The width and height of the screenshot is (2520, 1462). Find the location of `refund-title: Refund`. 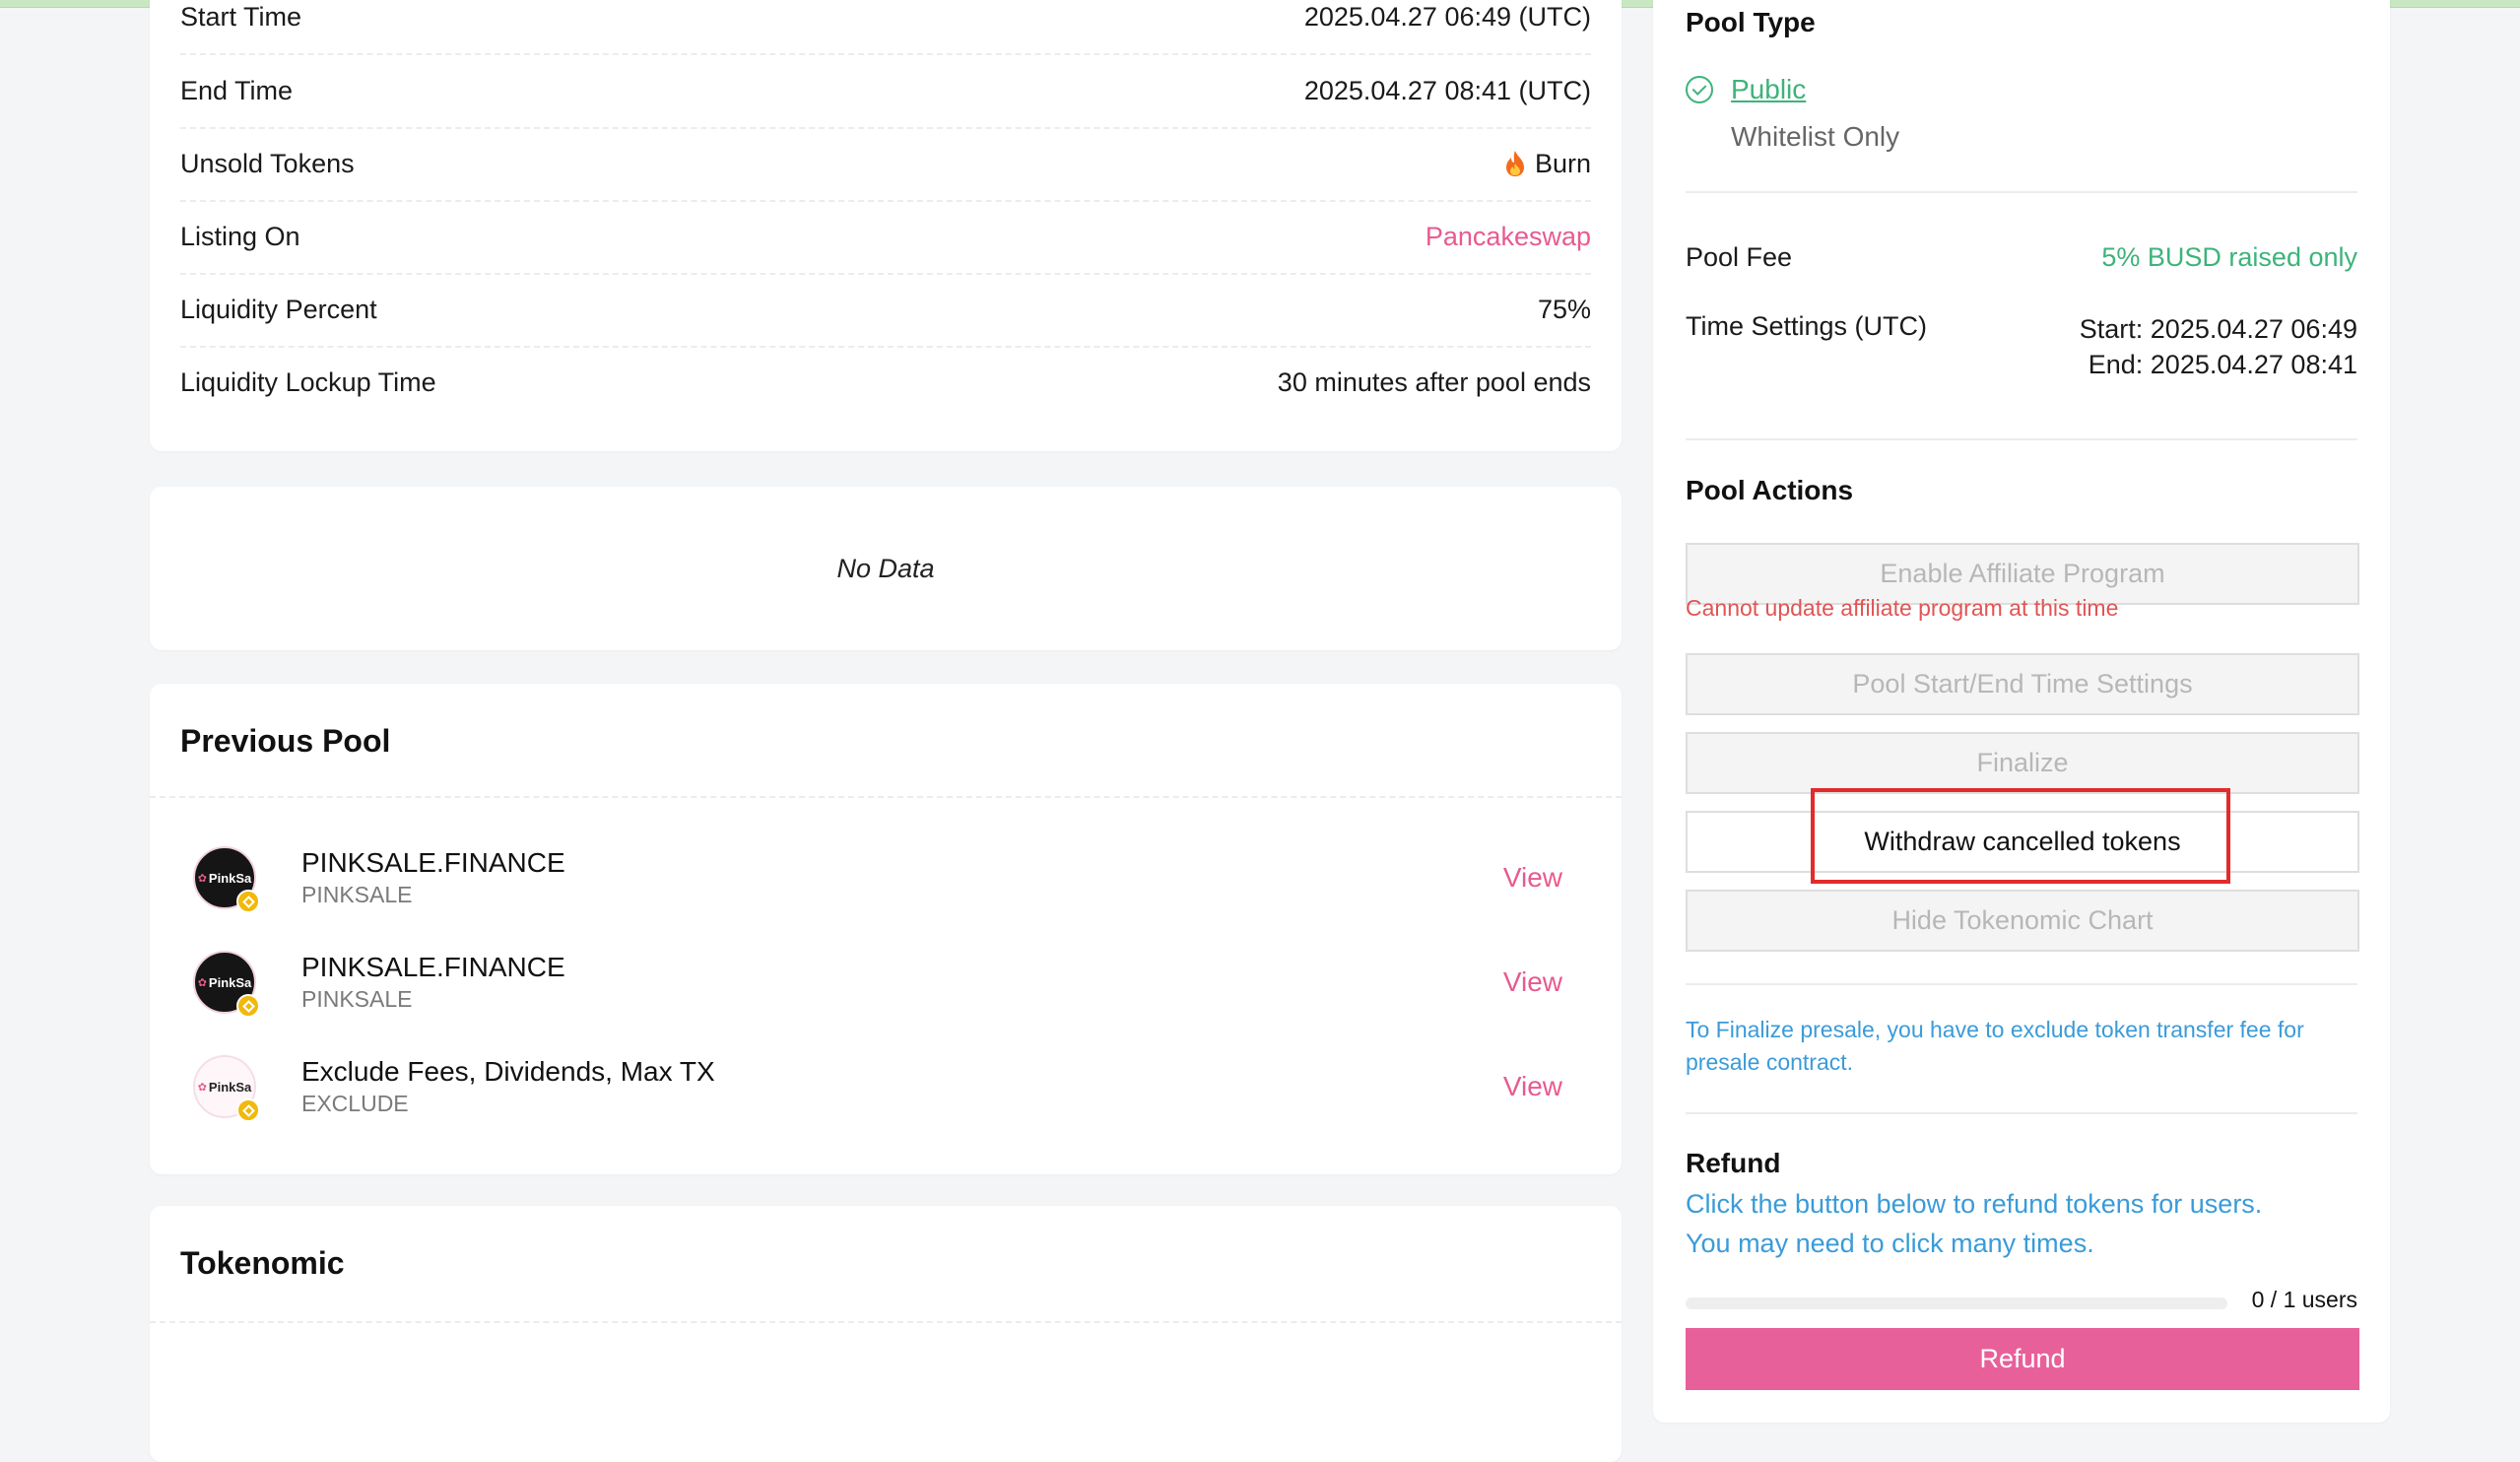

refund-title: Refund is located at coordinates (1733, 1163).